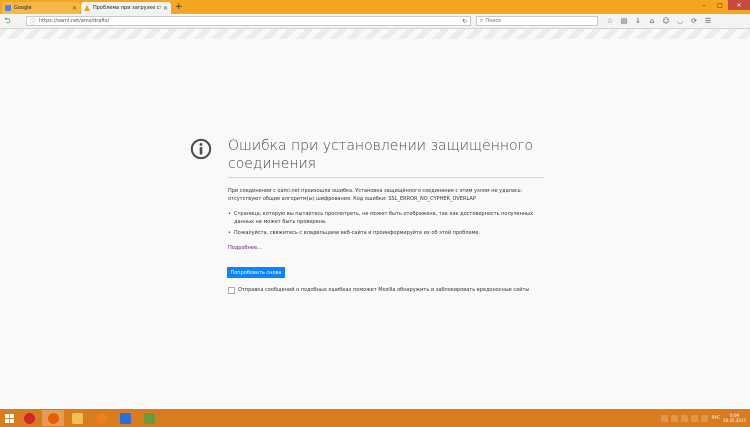 The width and height of the screenshot is (750, 427). I want to click on start-button, so click(9, 418).